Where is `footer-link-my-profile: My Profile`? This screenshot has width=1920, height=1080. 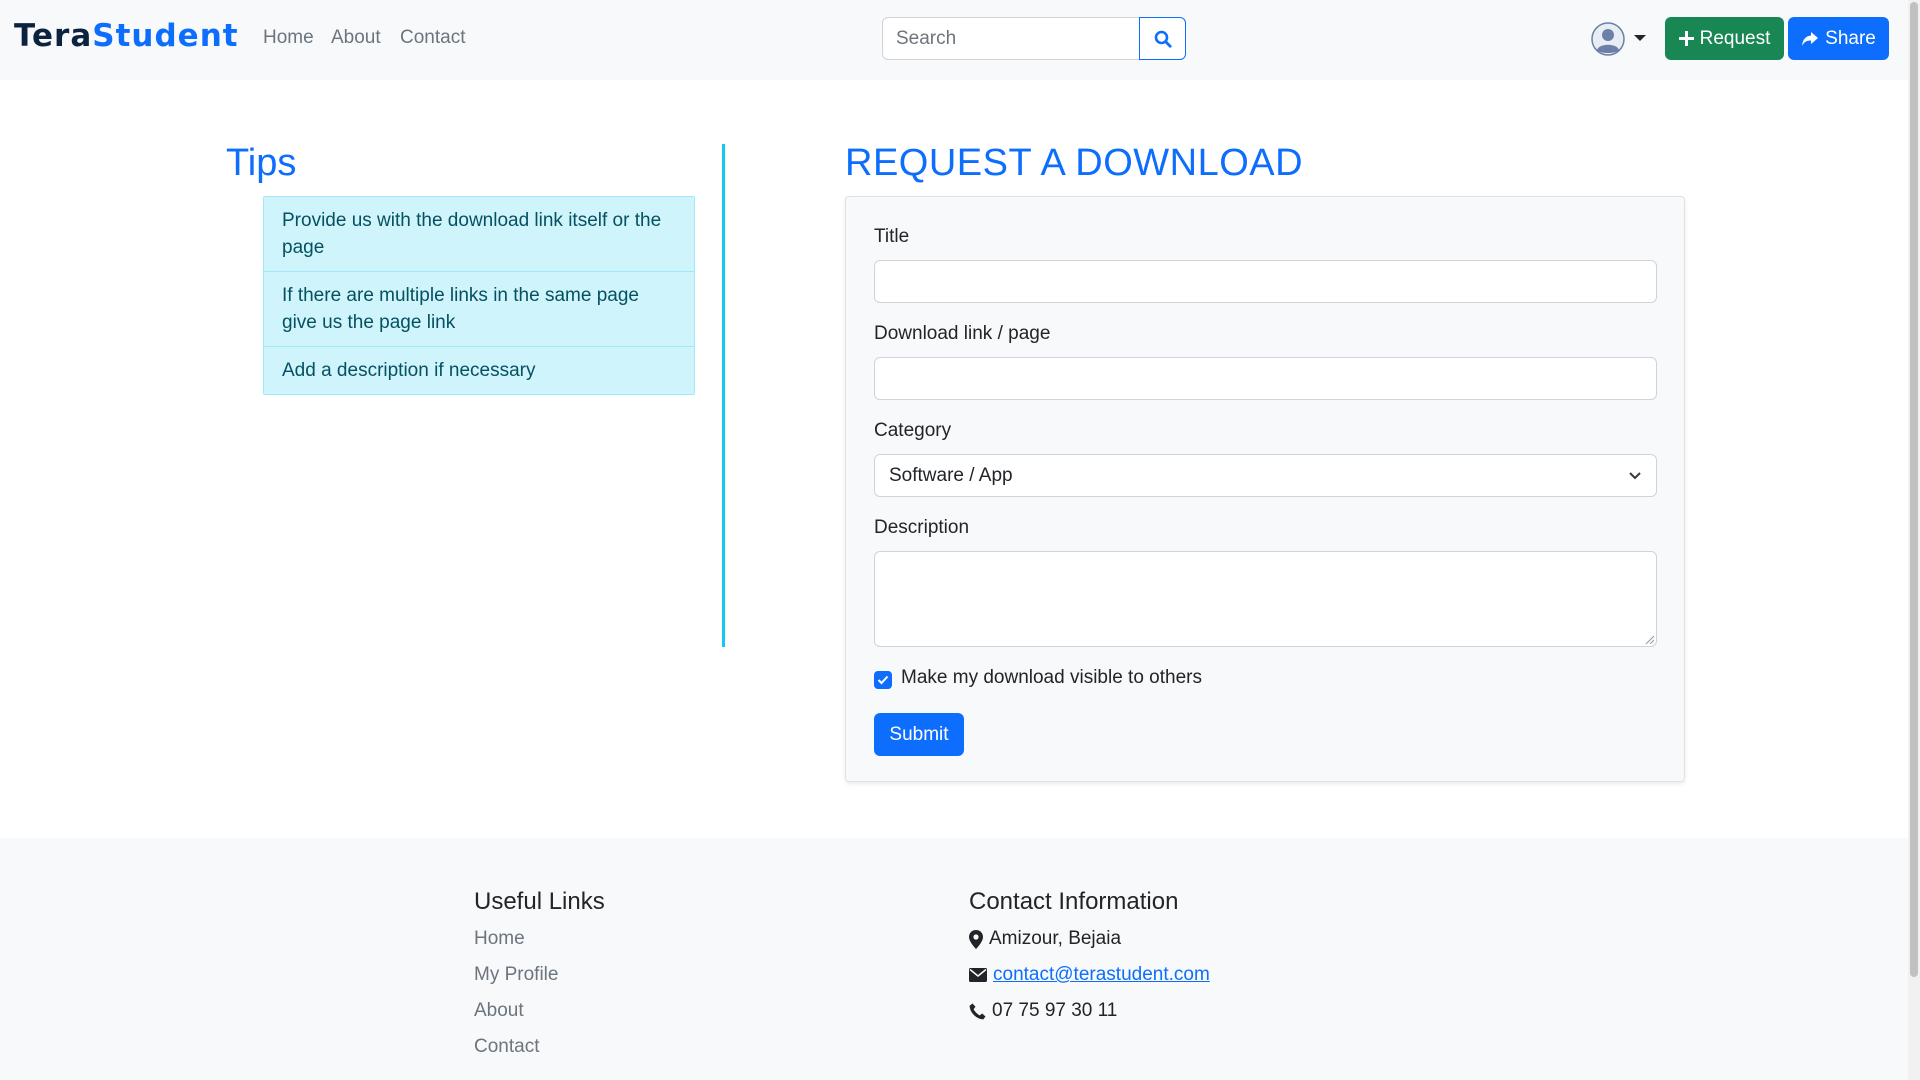
footer-link-my-profile: My Profile is located at coordinates (516, 975).